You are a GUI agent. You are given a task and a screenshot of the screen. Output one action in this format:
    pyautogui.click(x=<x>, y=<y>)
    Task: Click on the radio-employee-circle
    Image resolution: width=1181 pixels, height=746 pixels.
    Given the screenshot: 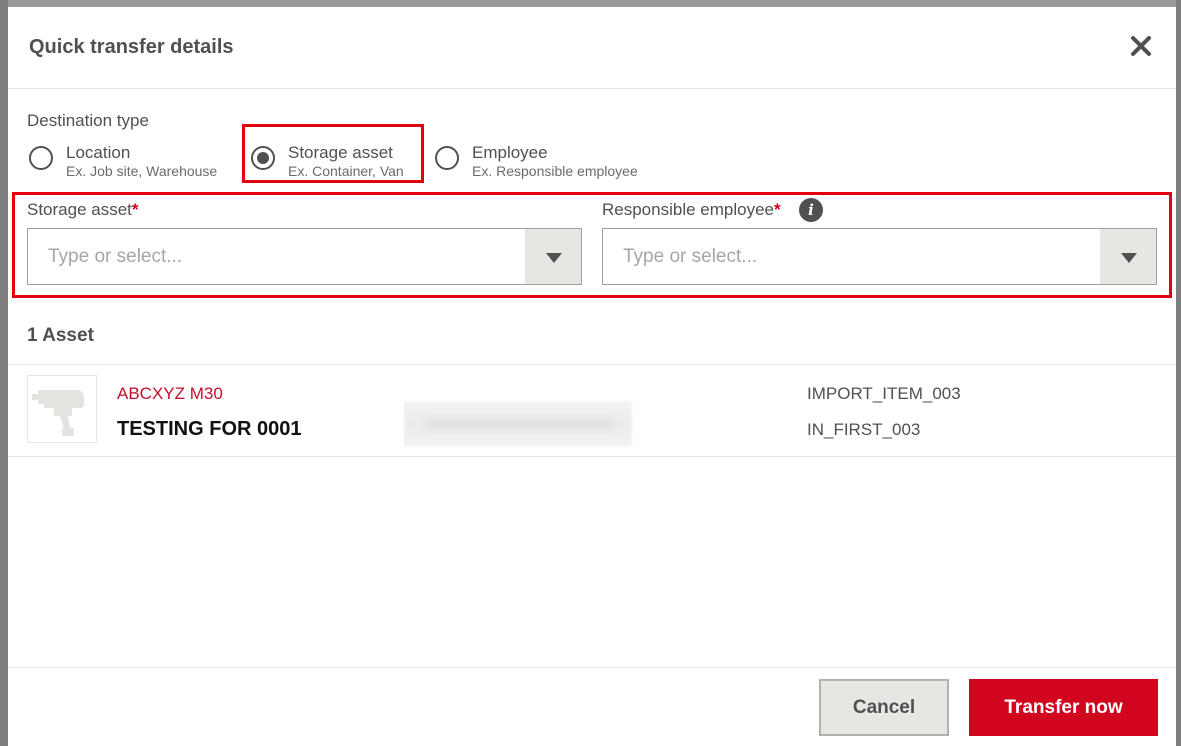 What is the action you would take?
    pyautogui.click(x=447, y=158)
    